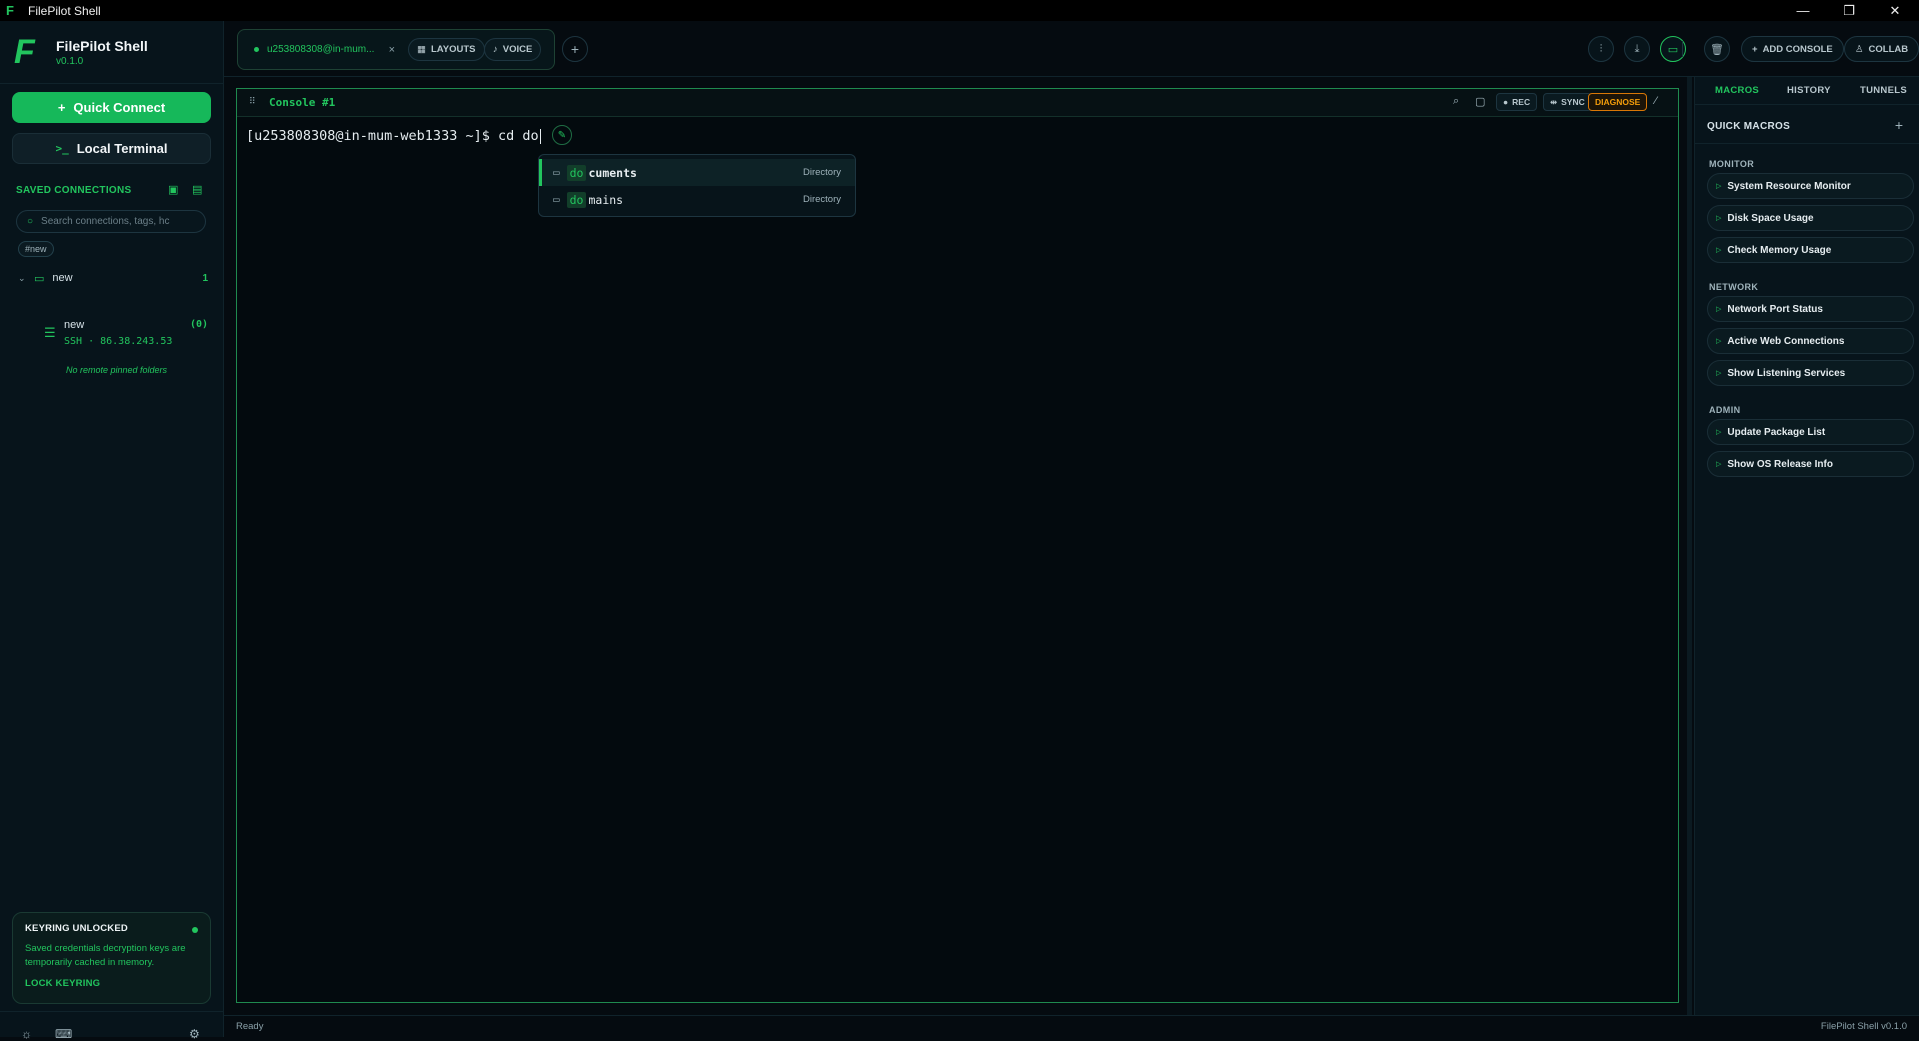  I want to click on terminal-icon: >_, so click(62, 148).